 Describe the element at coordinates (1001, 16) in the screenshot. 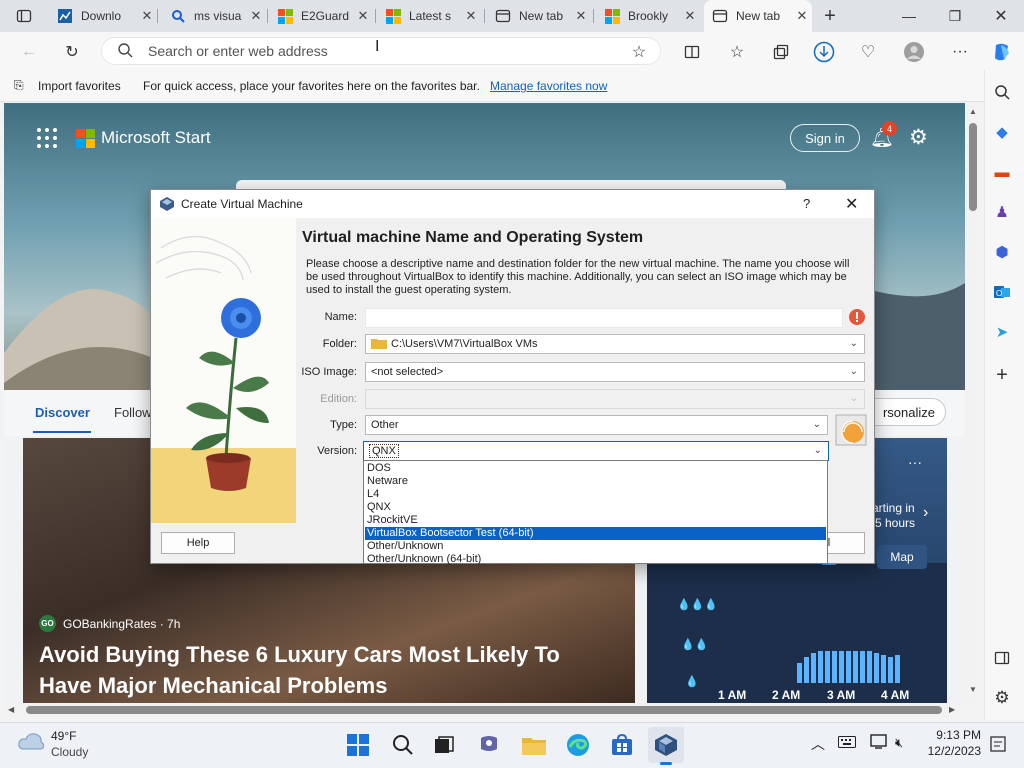

I see `window-close-button: ✕` at that location.